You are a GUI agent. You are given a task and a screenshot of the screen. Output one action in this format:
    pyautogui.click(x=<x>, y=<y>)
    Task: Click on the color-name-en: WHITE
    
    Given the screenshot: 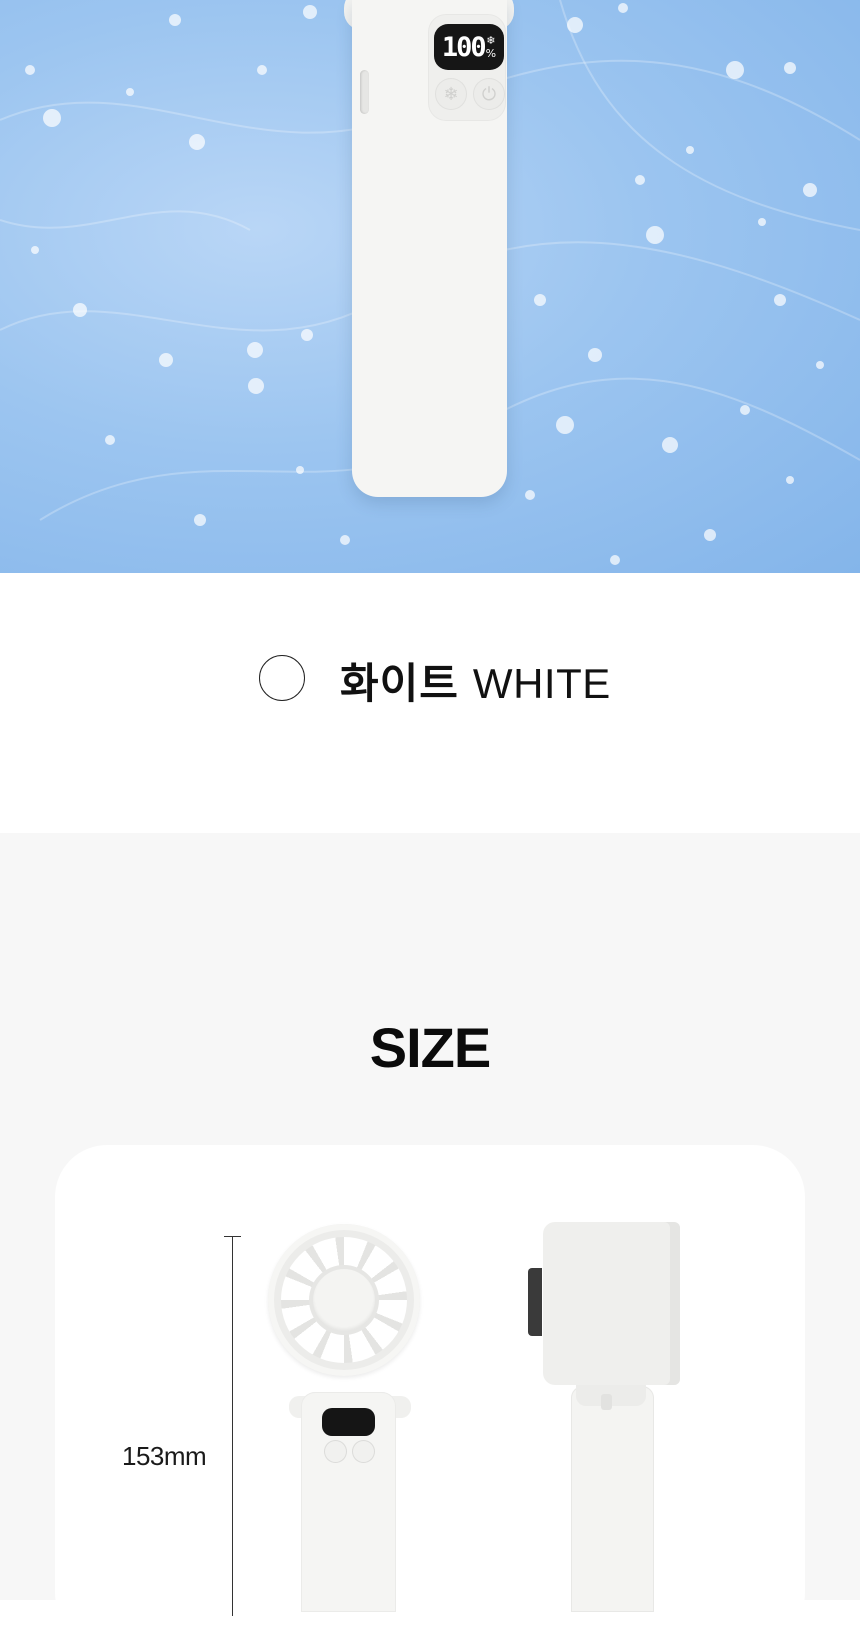 What is the action you would take?
    pyautogui.click(x=541, y=683)
    